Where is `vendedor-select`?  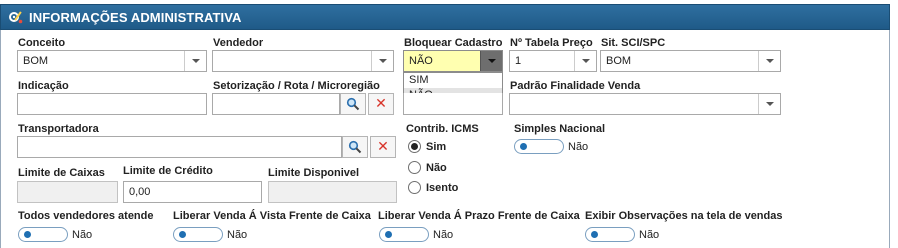 vendedor-select is located at coordinates (303, 61).